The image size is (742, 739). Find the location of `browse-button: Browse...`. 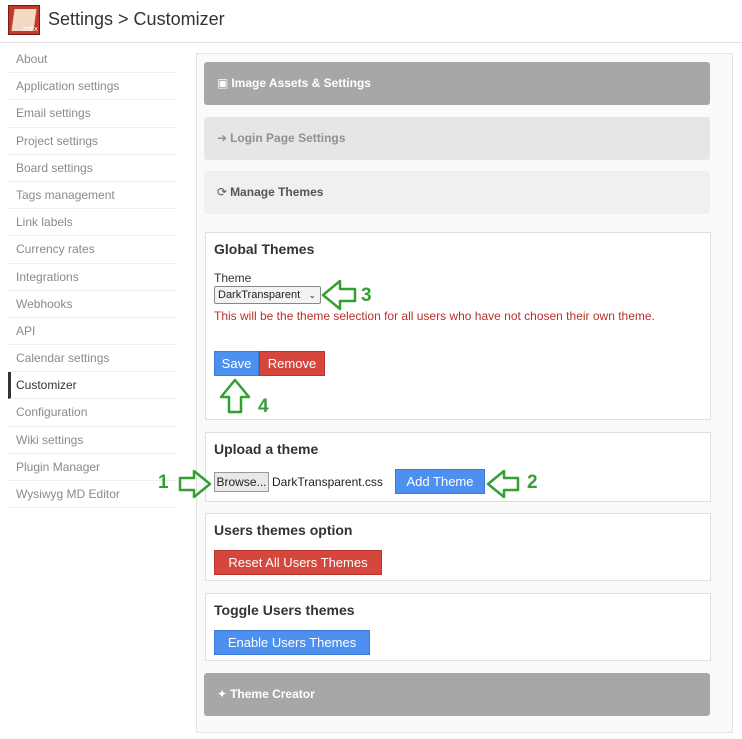

browse-button: Browse... is located at coordinates (241, 482).